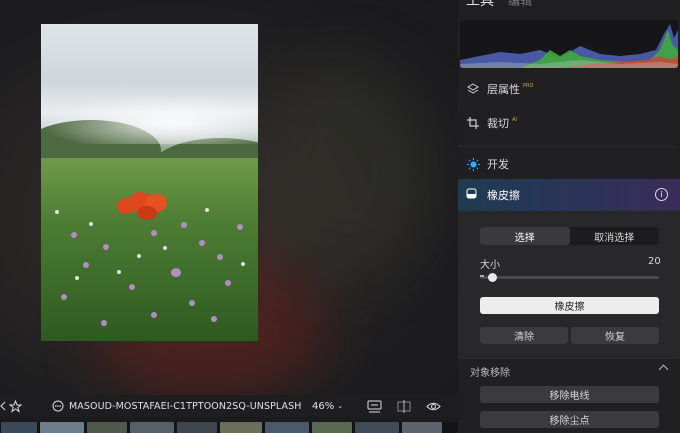 This screenshot has width=680, height=433. Describe the element at coordinates (654, 261) in the screenshot. I see `size-value: 20` at that location.